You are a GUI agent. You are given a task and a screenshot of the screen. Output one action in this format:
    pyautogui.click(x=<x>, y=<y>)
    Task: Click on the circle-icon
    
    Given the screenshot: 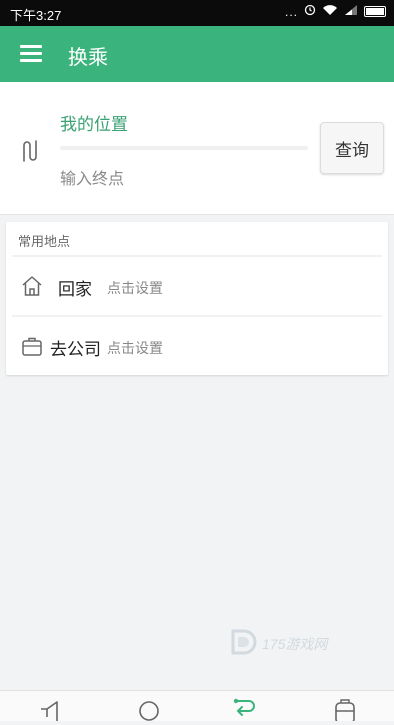 What is the action you would take?
    pyautogui.click(x=149, y=709)
    